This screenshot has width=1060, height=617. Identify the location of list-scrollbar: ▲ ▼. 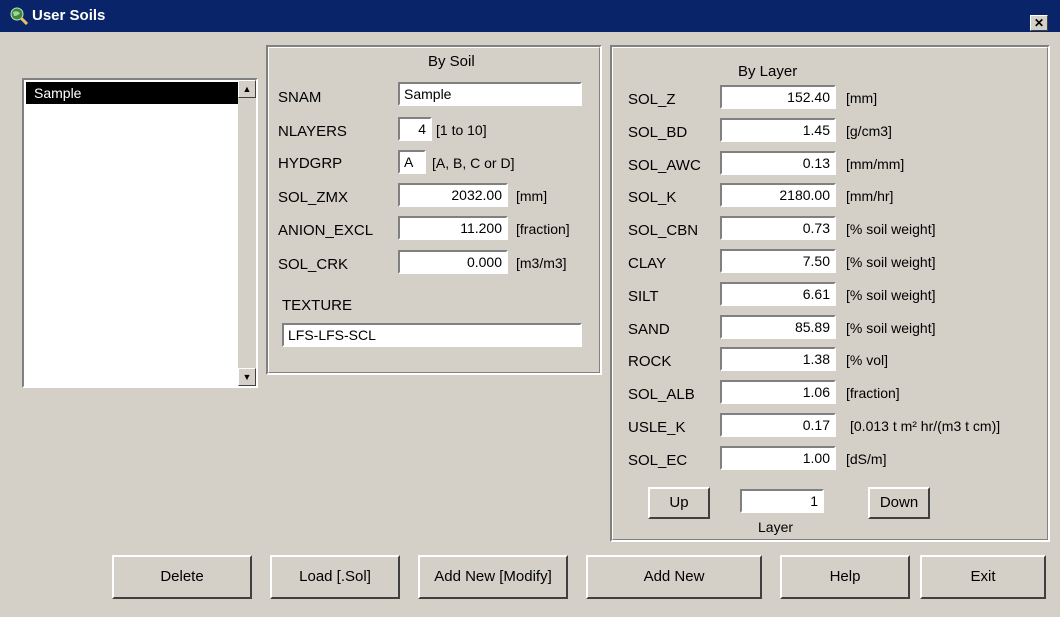
(247, 233).